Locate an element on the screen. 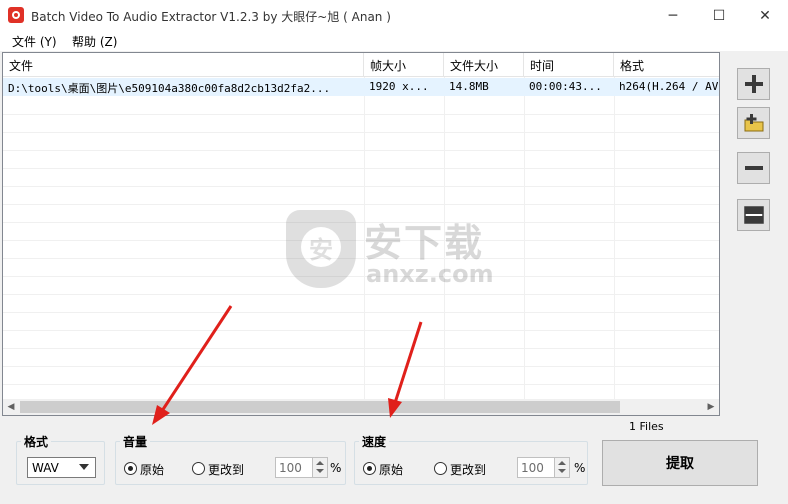  maximize-button: ☐ is located at coordinates (719, 15).